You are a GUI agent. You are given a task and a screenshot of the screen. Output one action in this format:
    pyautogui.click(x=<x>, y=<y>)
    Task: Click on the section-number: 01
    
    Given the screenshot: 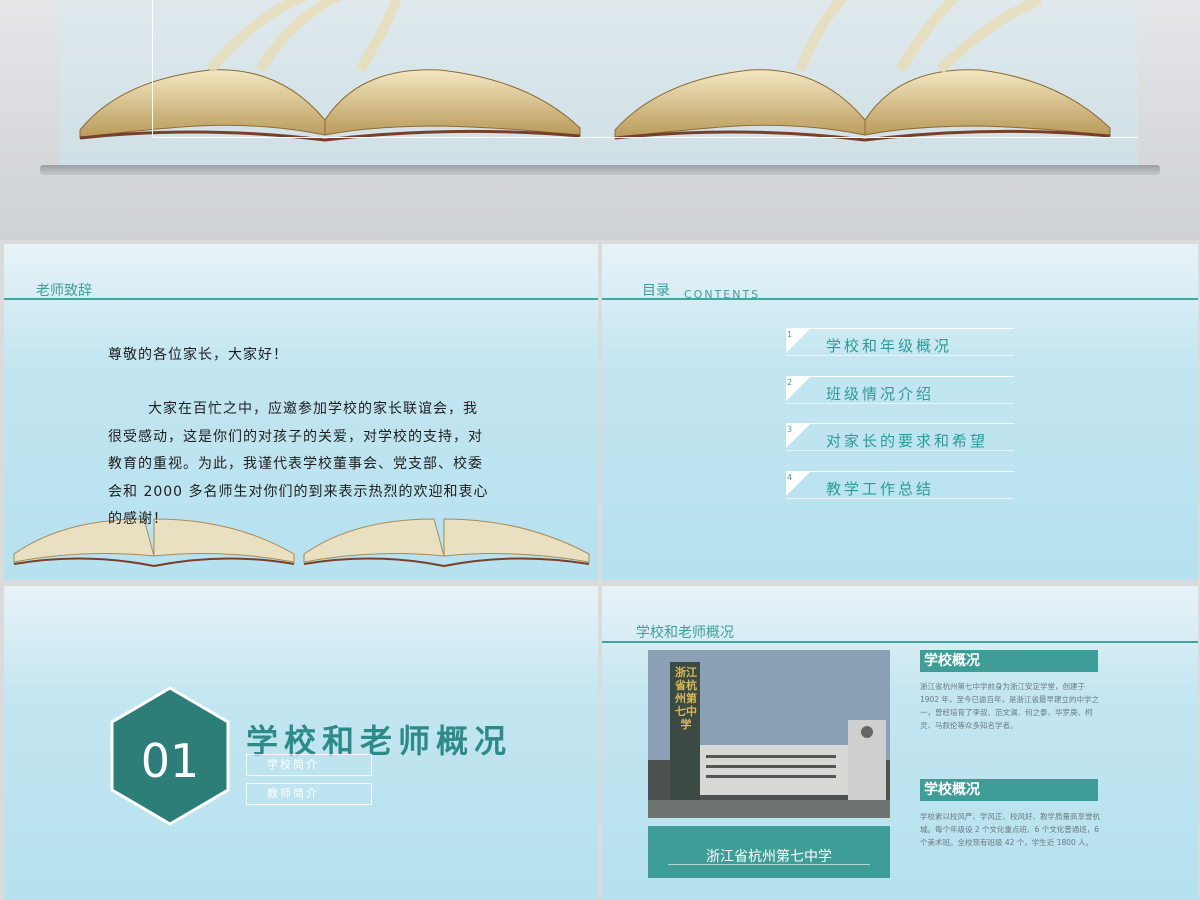 What is the action you would take?
    pyautogui.click(x=170, y=761)
    